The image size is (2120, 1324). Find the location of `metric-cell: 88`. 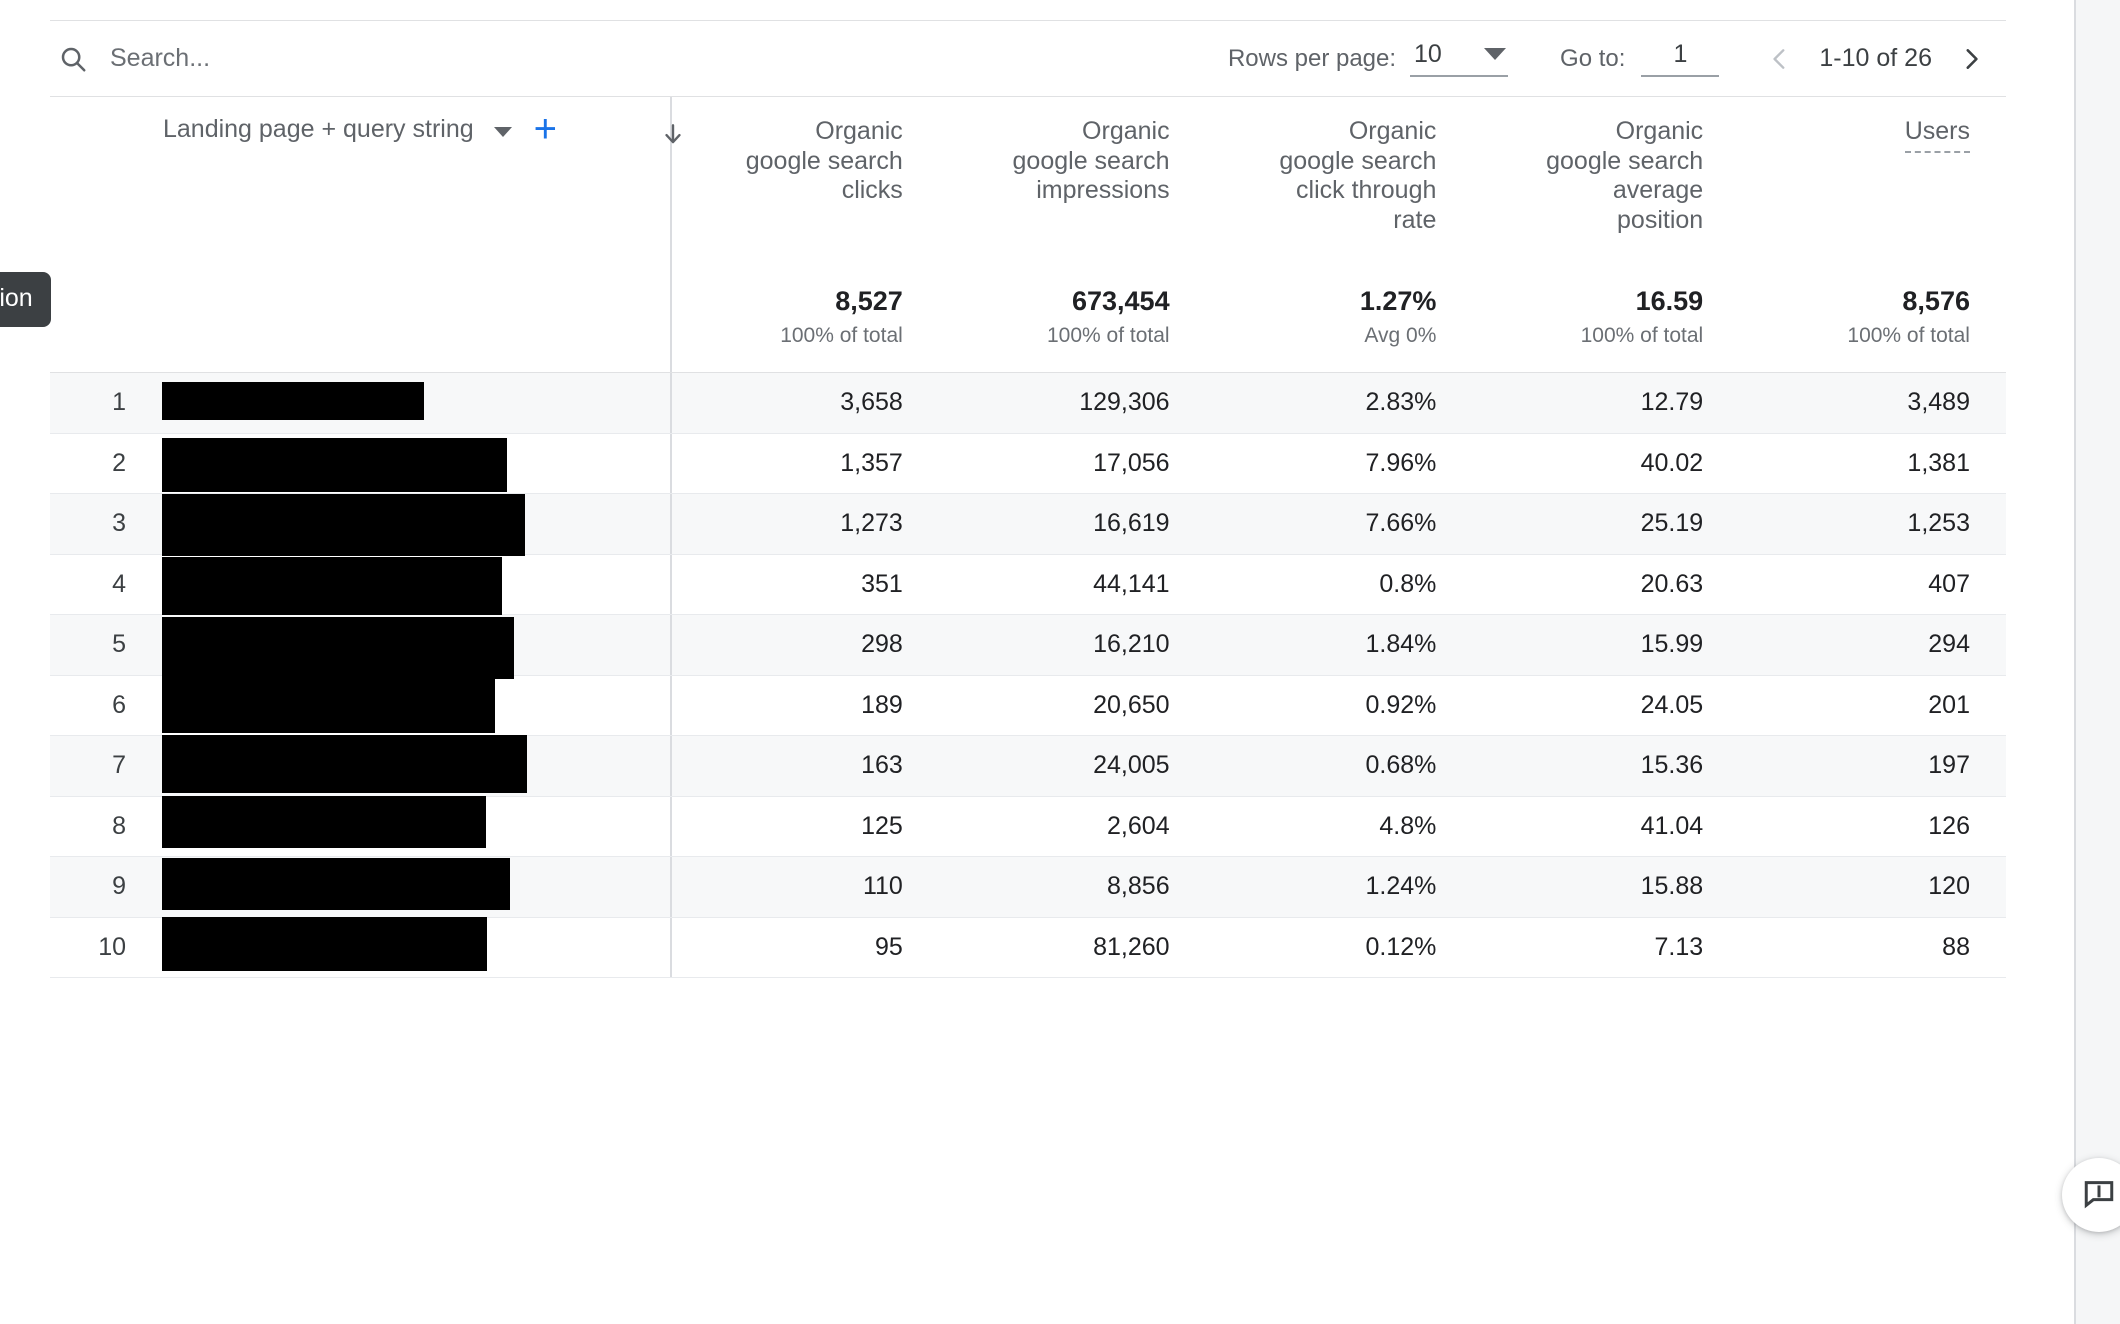

metric-cell: 88 is located at coordinates (1956, 946).